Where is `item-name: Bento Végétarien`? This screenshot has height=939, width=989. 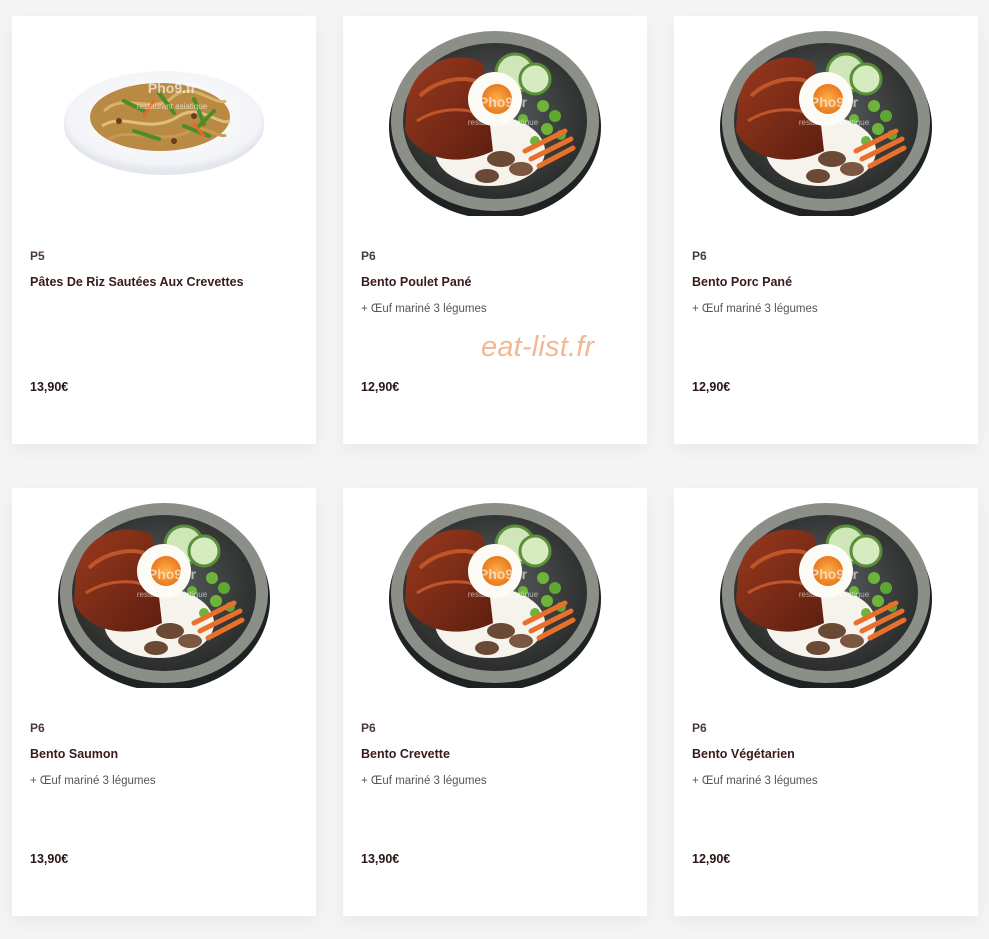 item-name: Bento Végétarien is located at coordinates (828, 754).